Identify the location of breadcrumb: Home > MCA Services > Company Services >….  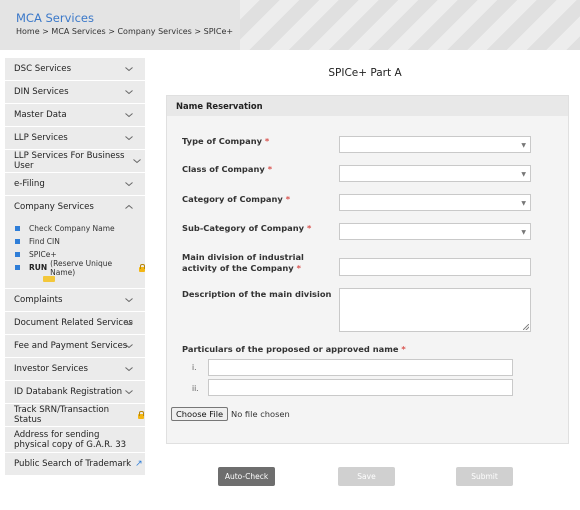
(124, 31).